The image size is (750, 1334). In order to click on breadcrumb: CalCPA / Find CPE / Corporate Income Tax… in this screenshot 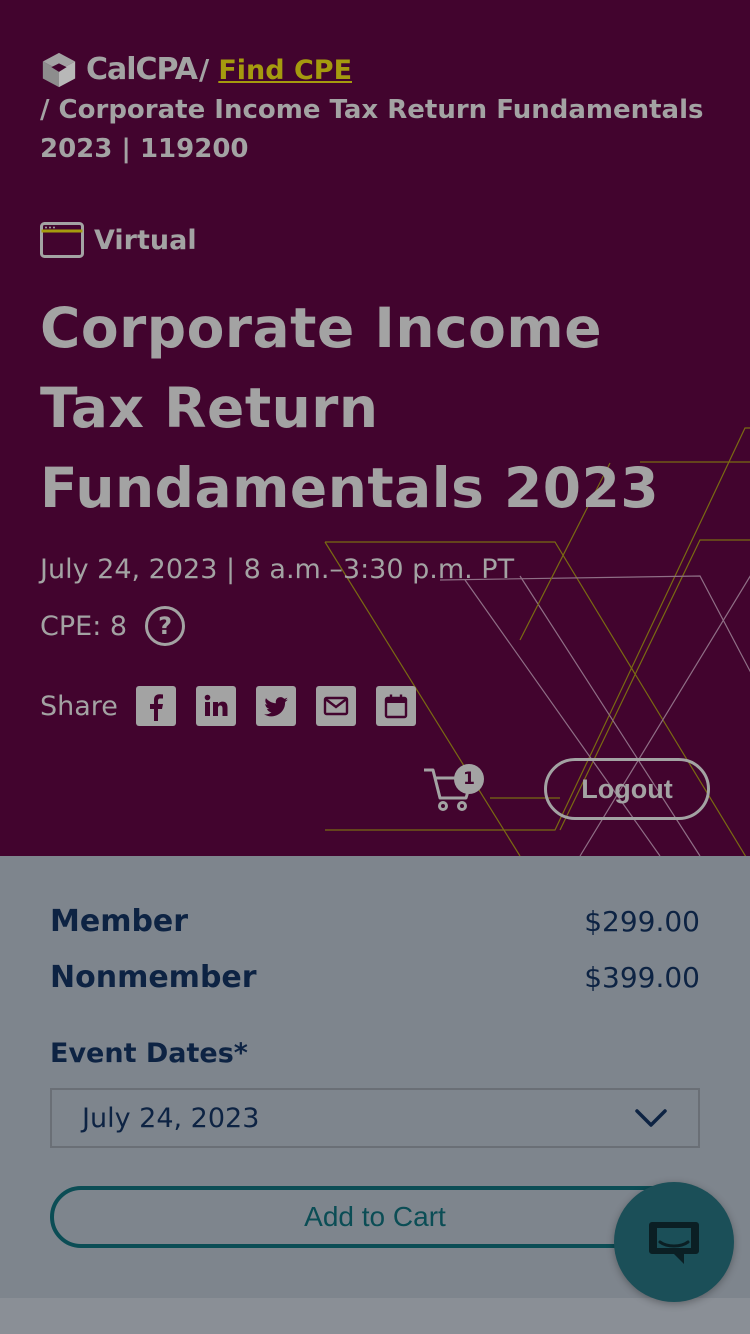, I will do `click(375, 109)`.